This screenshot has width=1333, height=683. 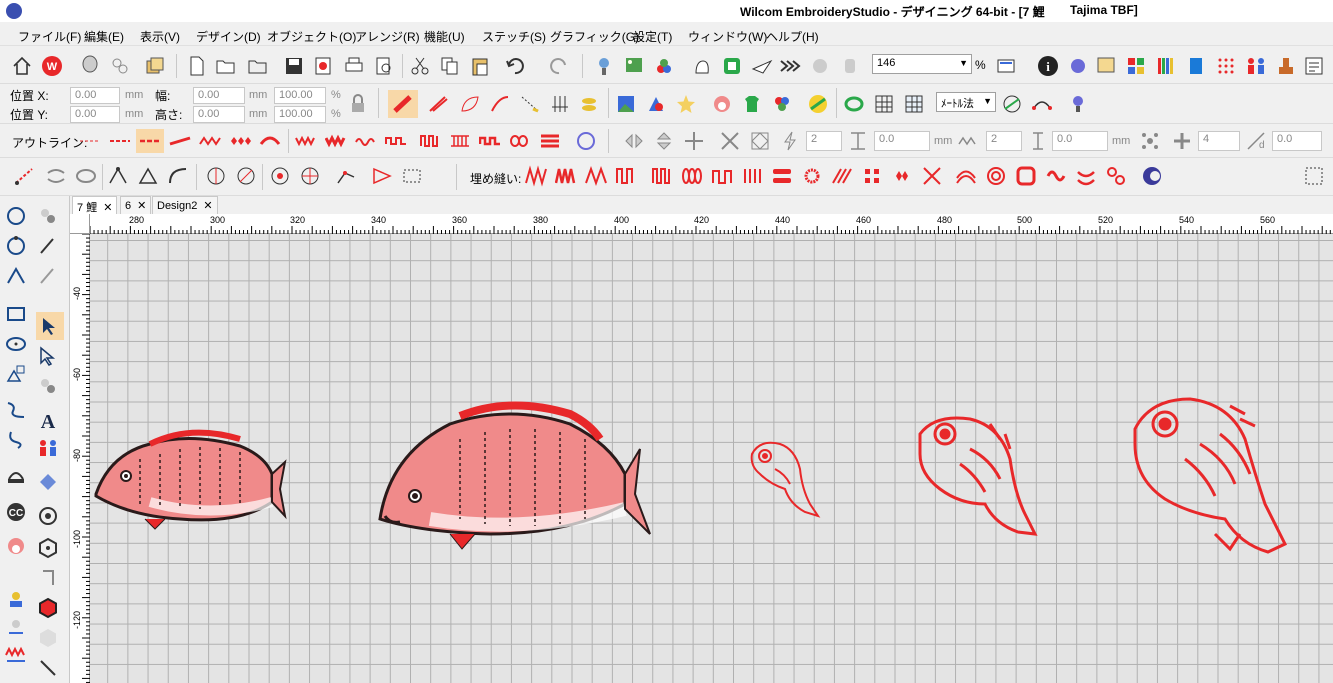 I want to click on chain-border-icon, so click(x=520, y=141).